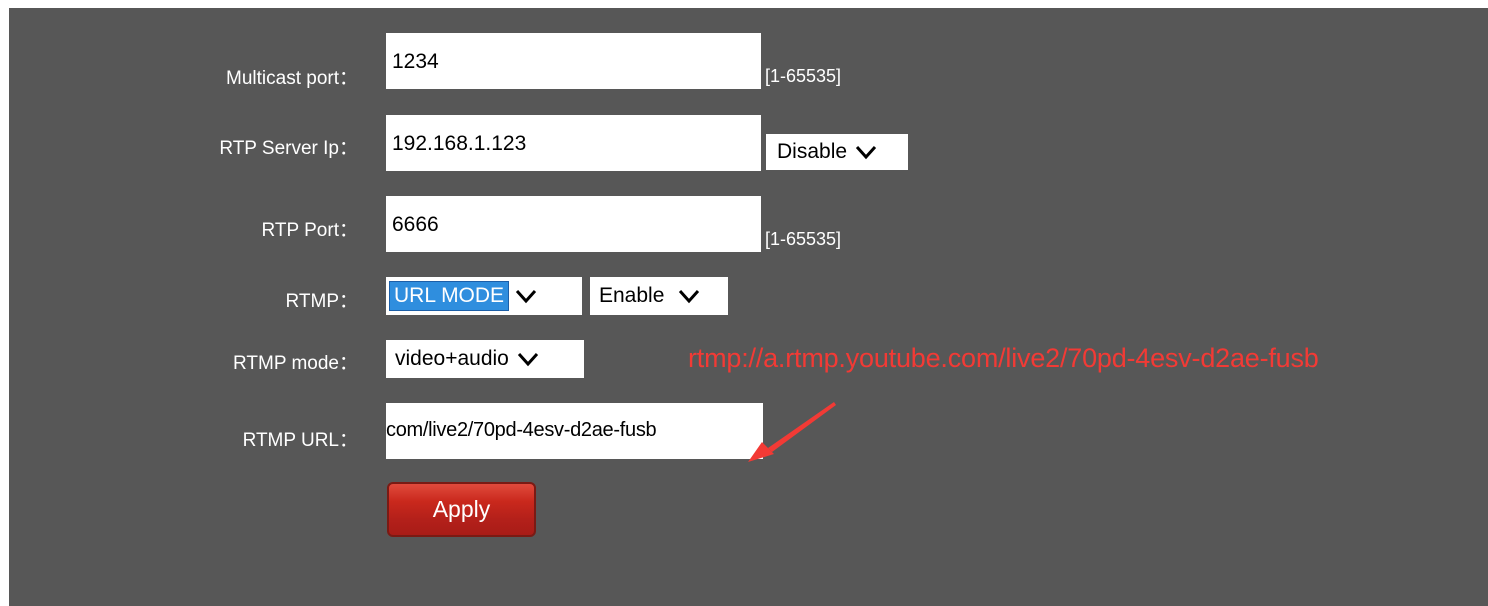 The width and height of the screenshot is (1488, 606). What do you see at coordinates (792, 432) in the screenshot?
I see `arrow-icon` at bounding box center [792, 432].